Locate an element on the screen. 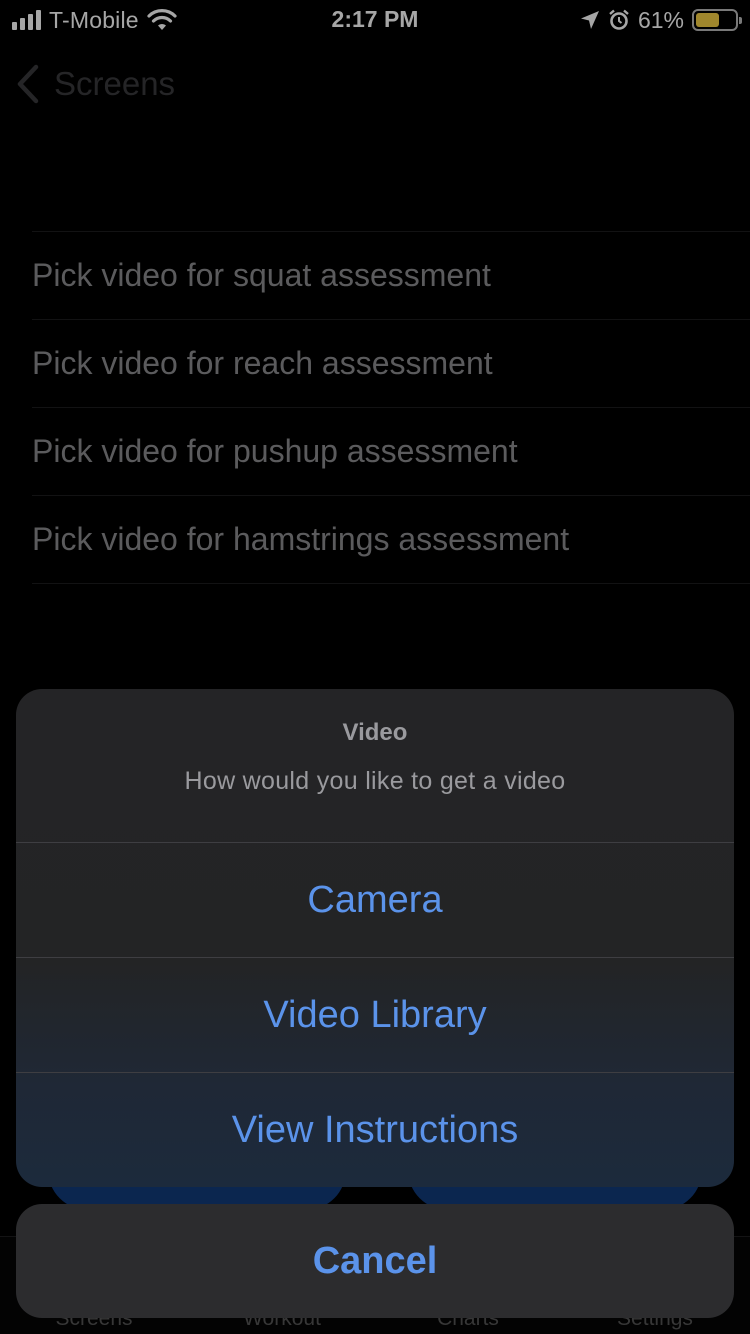 The width and height of the screenshot is (750, 1334). video-library-button: Video Library is located at coordinates (375, 1015).